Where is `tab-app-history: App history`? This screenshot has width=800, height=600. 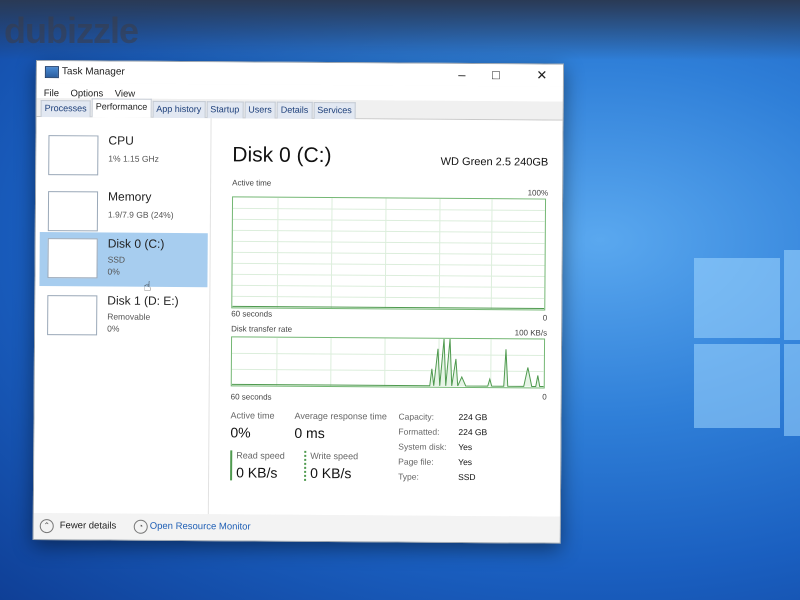 tab-app-history: App history is located at coordinates (179, 109).